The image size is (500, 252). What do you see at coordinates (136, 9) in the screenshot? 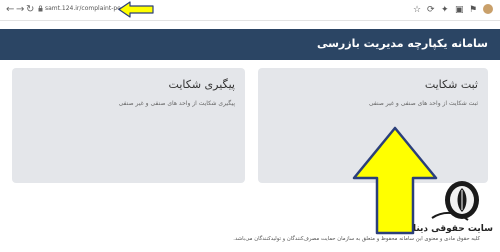
I see `annotation-arrow-left` at bounding box center [136, 9].